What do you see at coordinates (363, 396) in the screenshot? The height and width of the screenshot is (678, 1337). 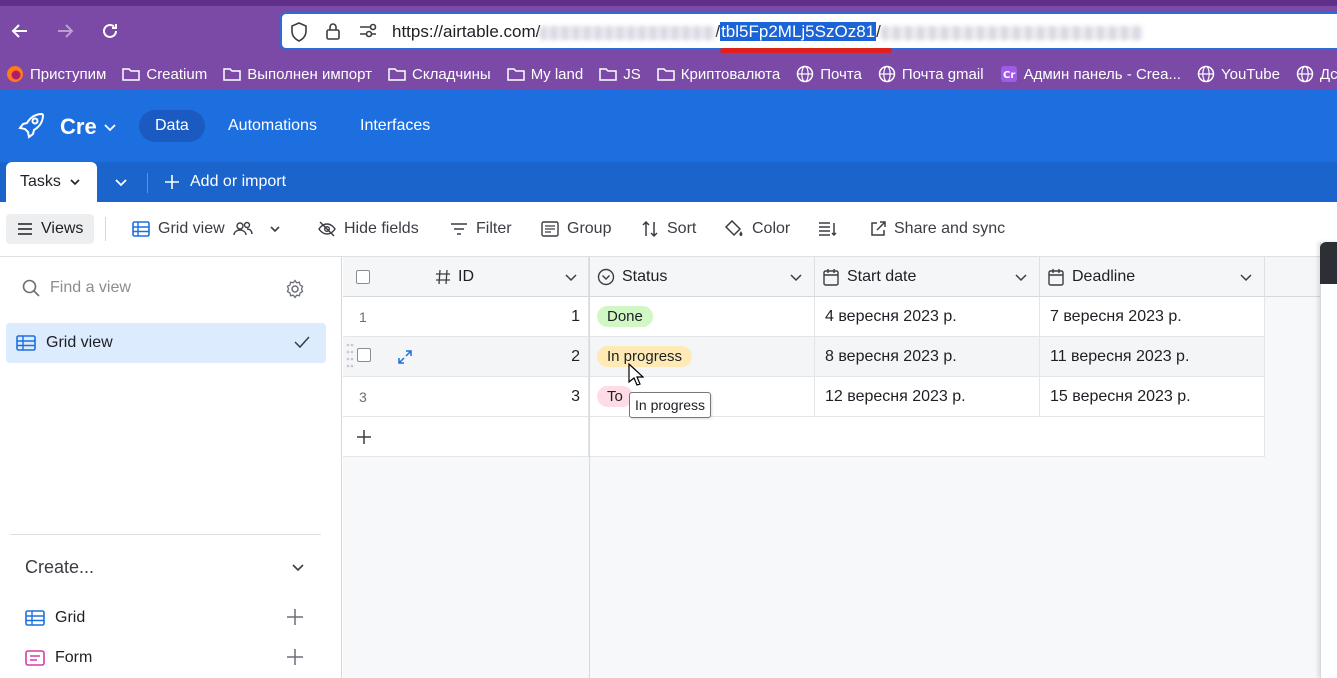 I see `row-number: 3` at bounding box center [363, 396].